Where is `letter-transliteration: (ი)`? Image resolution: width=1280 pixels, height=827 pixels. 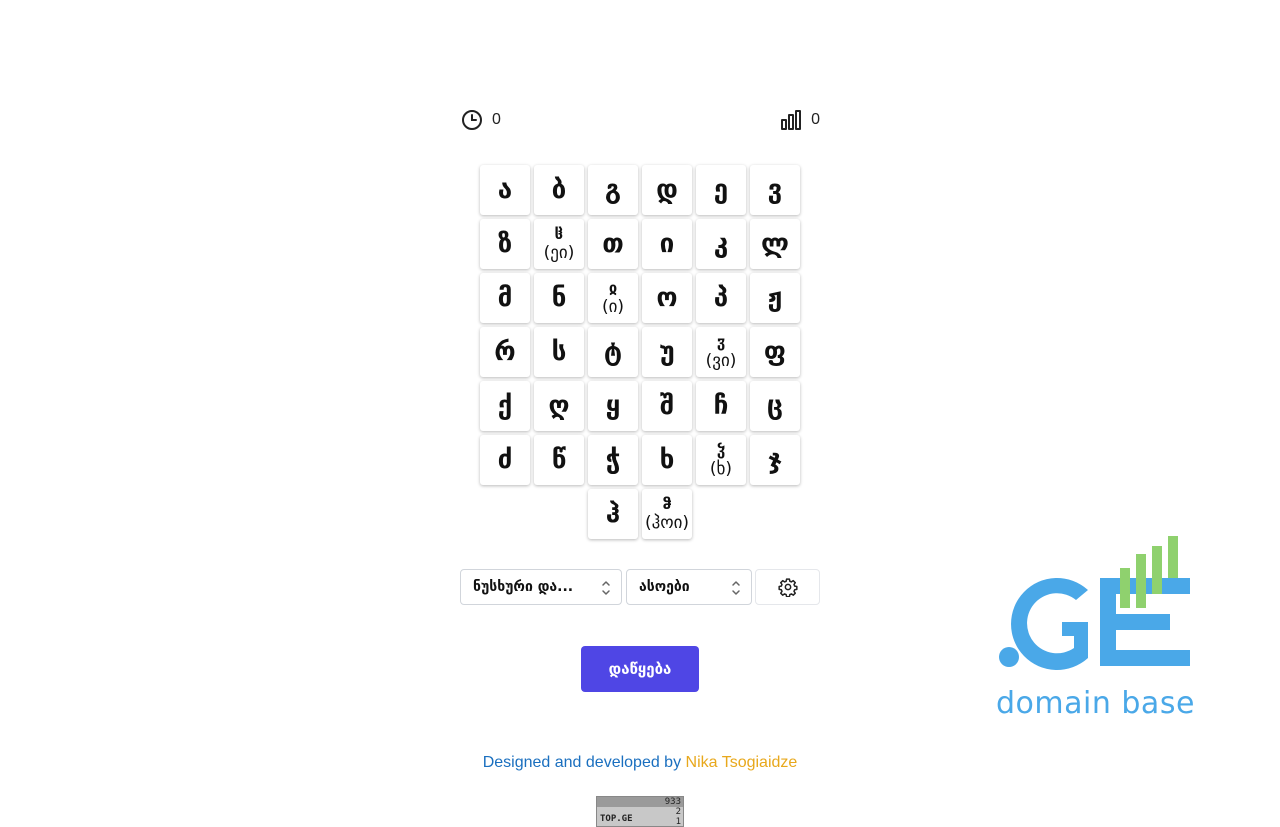 letter-transliteration: (ი) is located at coordinates (613, 306).